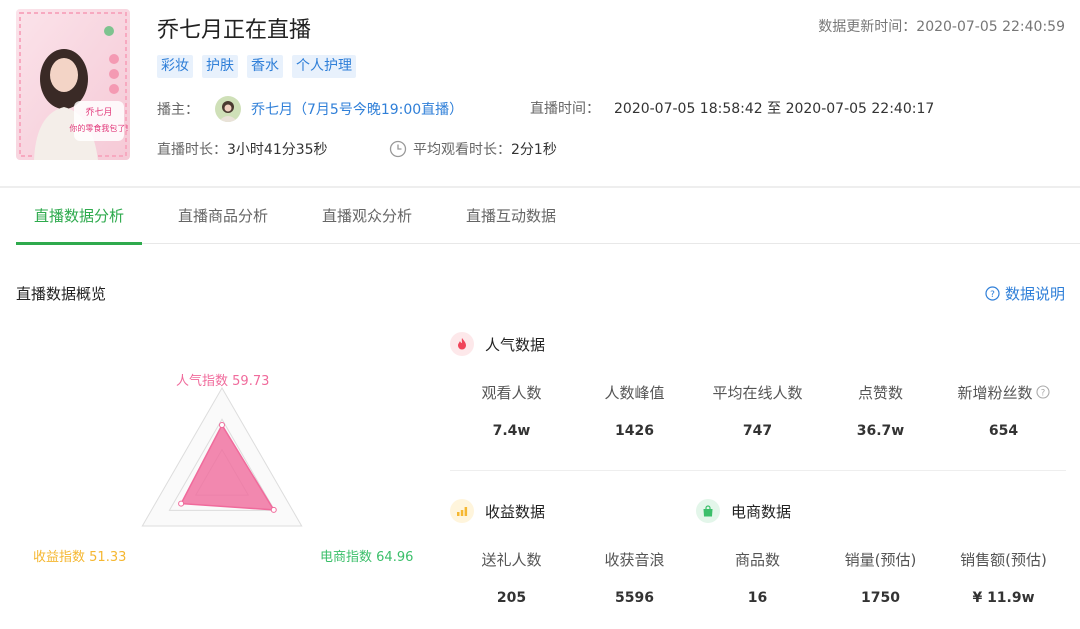 The height and width of the screenshot is (629, 1080). Describe the element at coordinates (757, 410) in the screenshot. I see `metric-avg-online: 平均在线人数 747` at that location.